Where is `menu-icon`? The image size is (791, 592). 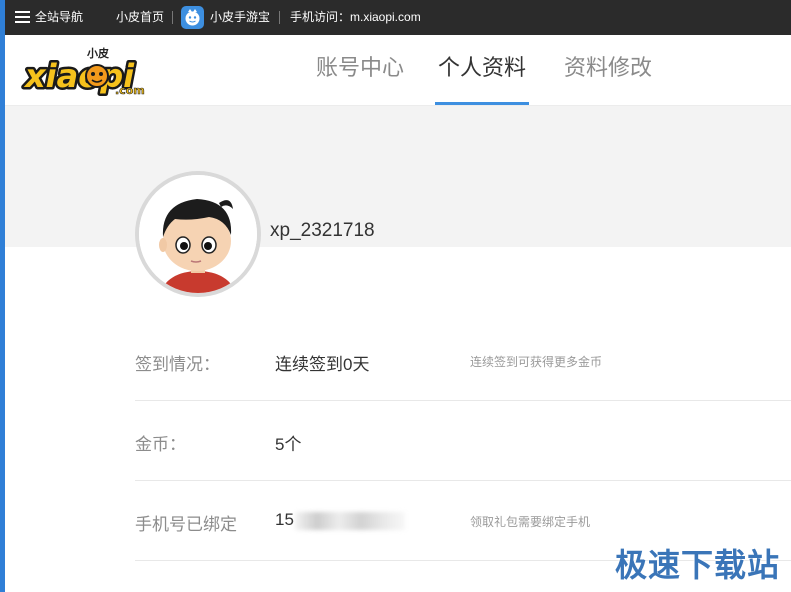 menu-icon is located at coordinates (22, 17).